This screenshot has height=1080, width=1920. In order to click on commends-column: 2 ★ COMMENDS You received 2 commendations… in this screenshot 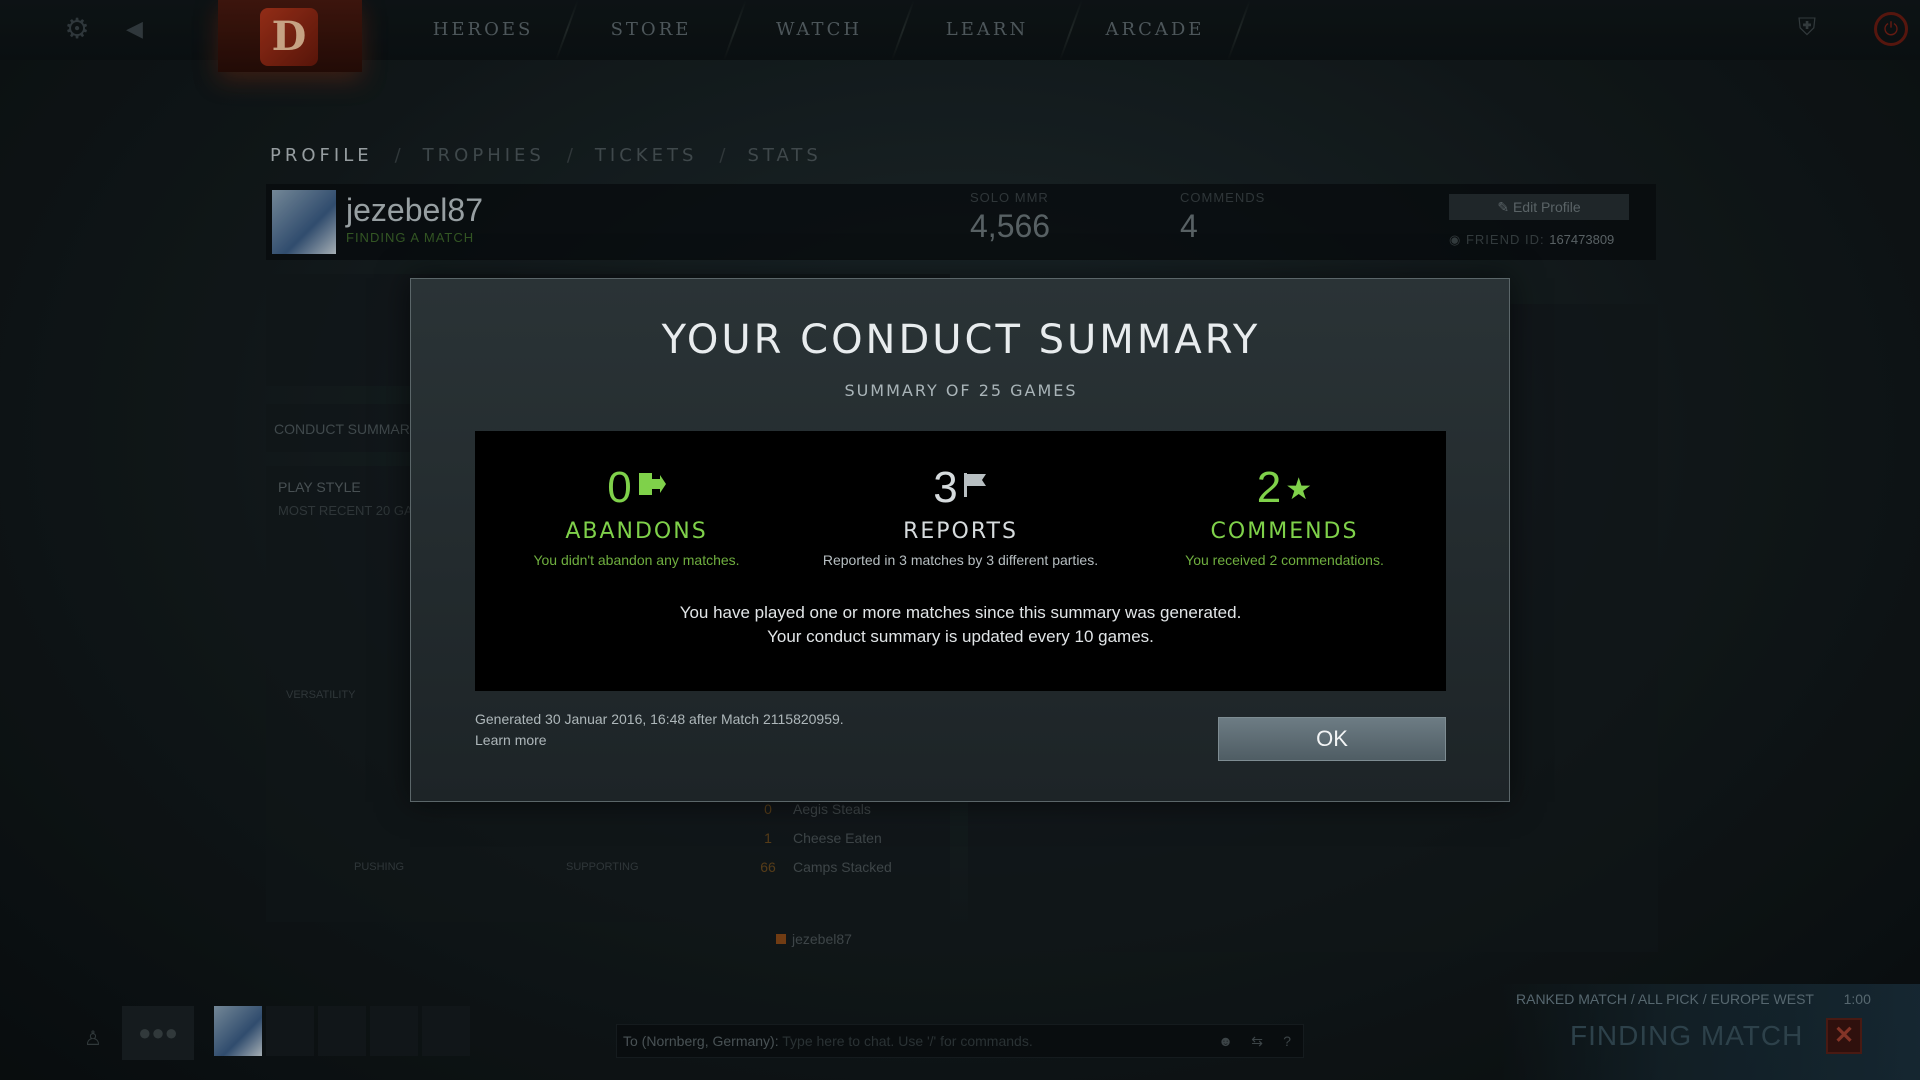, I will do `click(1284, 515)`.